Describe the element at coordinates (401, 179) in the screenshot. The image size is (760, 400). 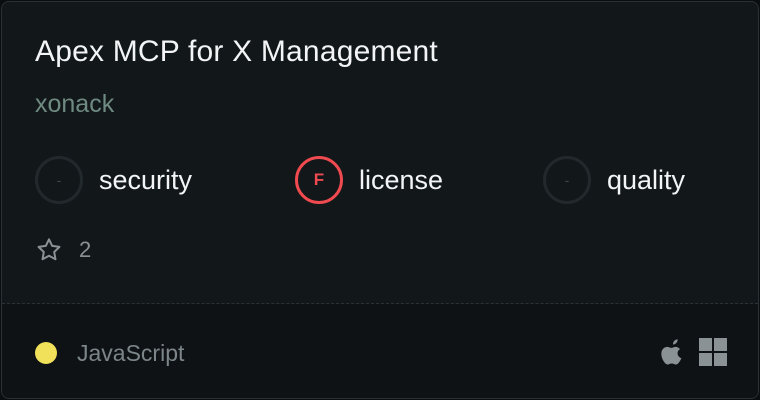
I see `license-label: license` at that location.